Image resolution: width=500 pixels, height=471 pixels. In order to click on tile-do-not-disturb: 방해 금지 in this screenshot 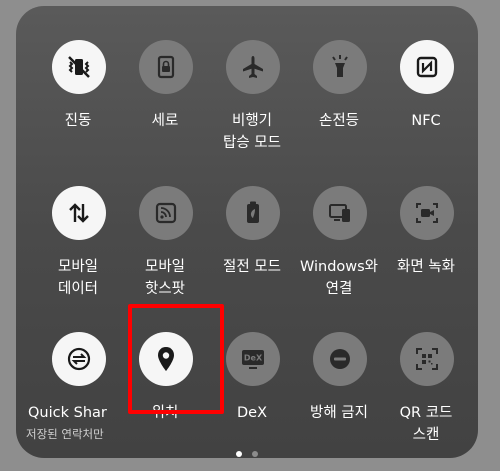, I will do `click(339, 363)`.